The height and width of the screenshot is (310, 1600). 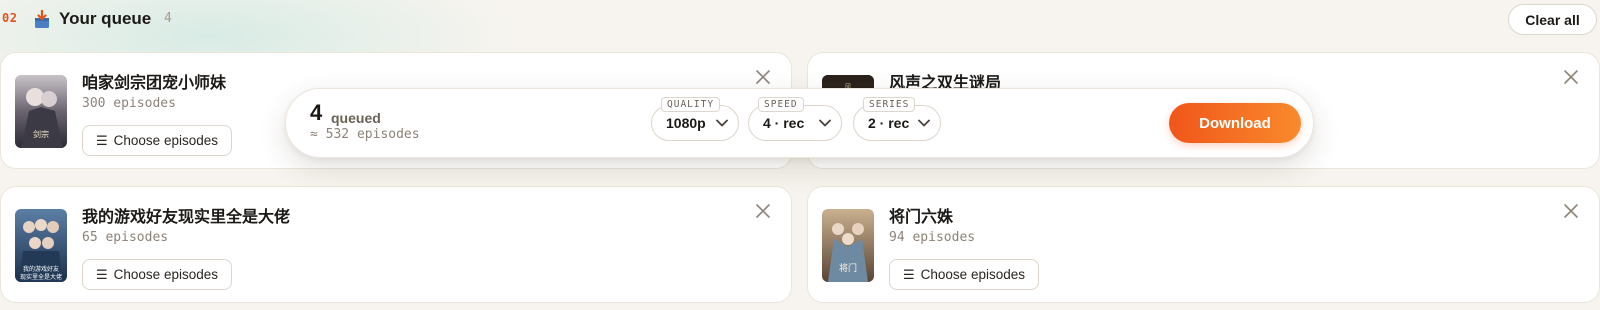 I want to click on poster-thumbnail: 剑宗, so click(x=41, y=111).